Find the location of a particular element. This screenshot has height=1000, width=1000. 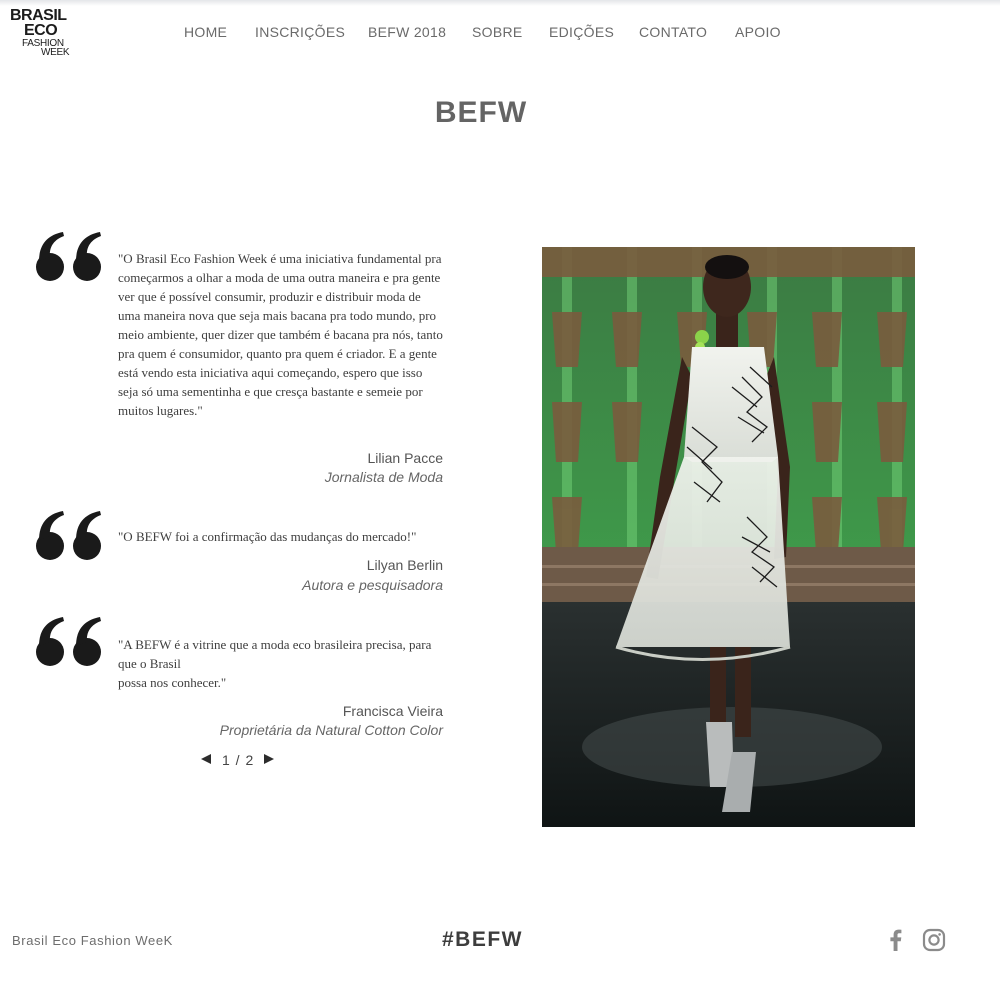

pager-count: 1 / 2 is located at coordinates (238, 760).